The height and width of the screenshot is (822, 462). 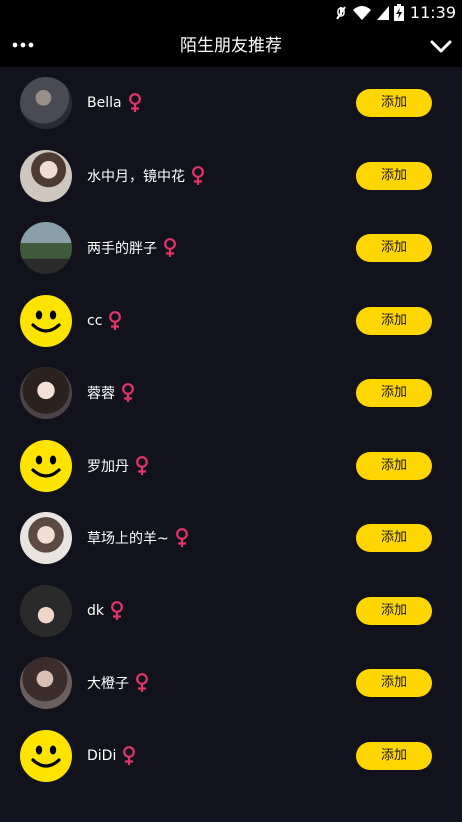 What do you see at coordinates (231, 683) in the screenshot?
I see `friend-row: 大橙子 添加` at bounding box center [231, 683].